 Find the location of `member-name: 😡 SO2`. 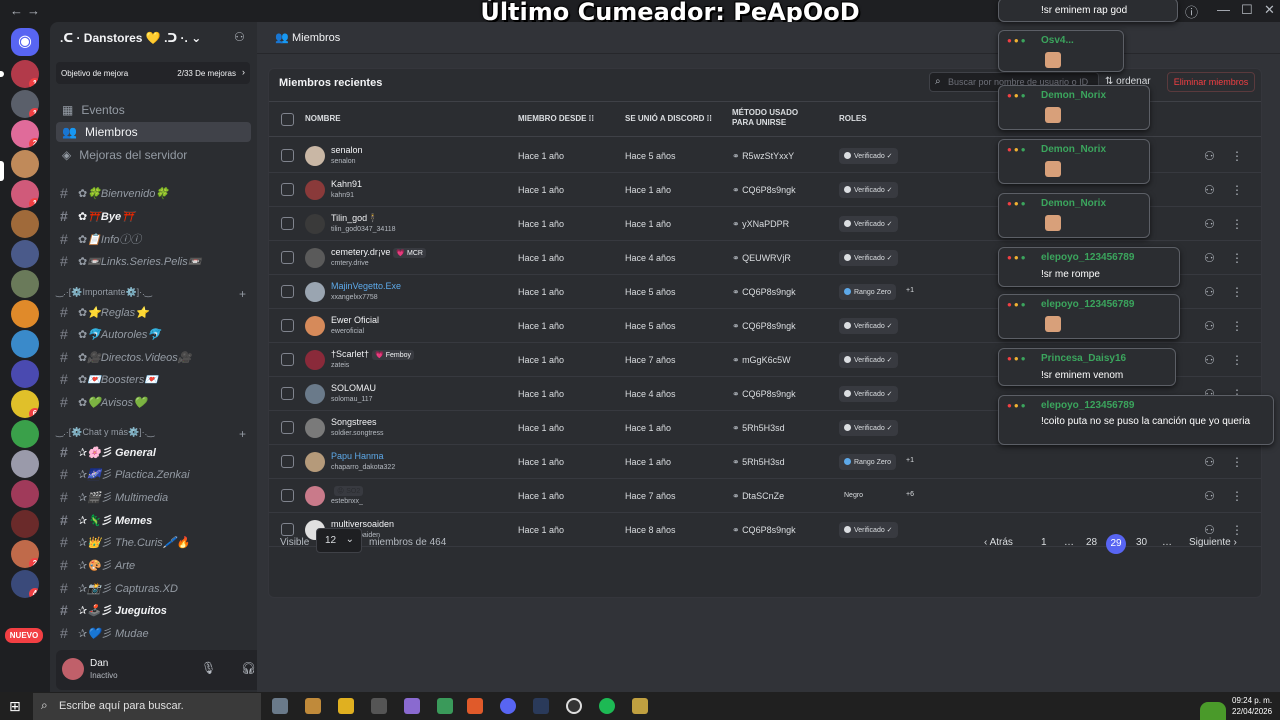

member-name: 😡 SO2 is located at coordinates (347, 490).